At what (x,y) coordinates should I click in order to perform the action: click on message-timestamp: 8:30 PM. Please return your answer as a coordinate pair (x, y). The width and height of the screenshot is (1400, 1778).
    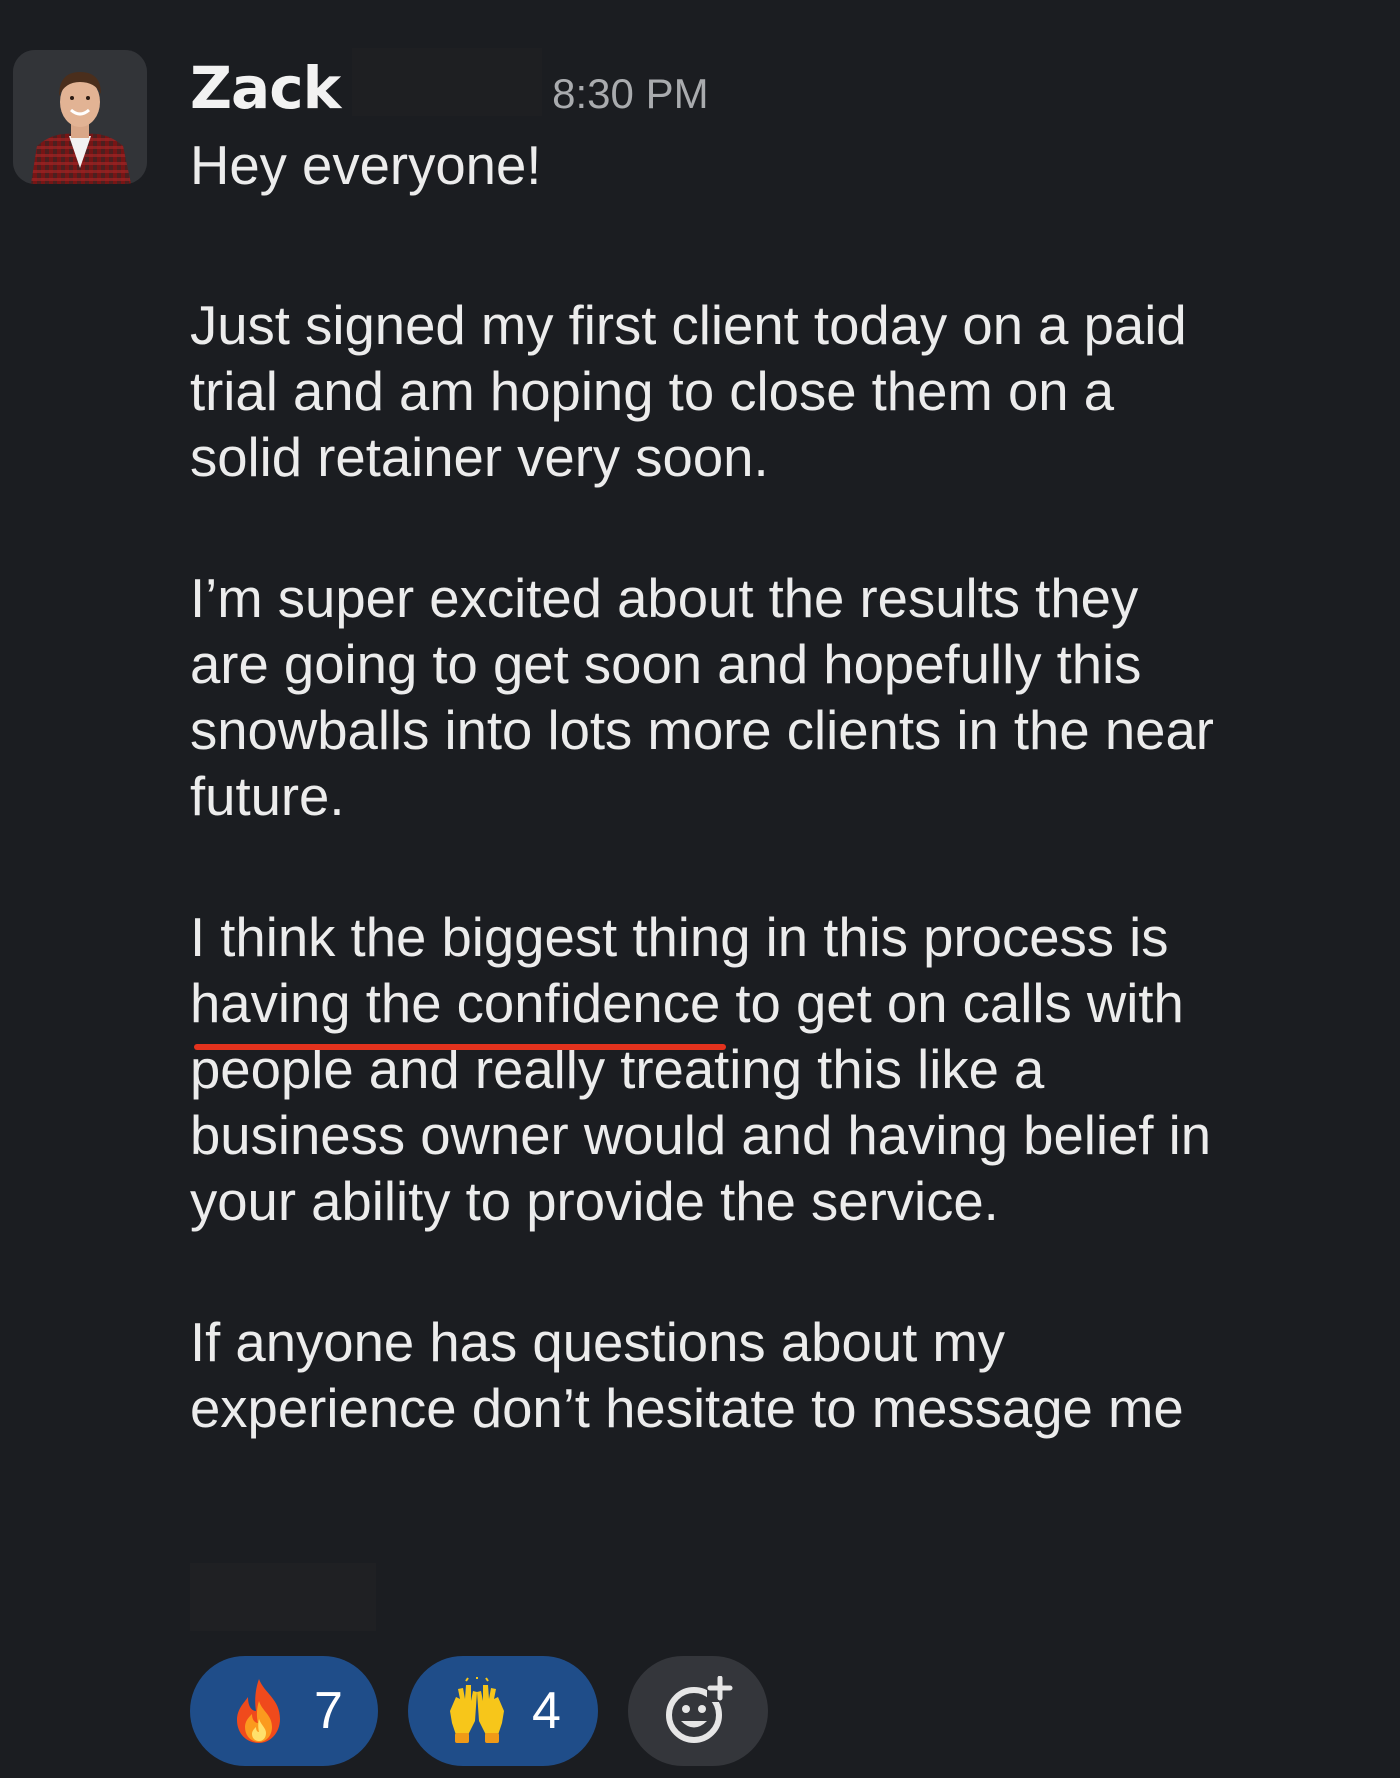
    Looking at the image, I should click on (630, 94).